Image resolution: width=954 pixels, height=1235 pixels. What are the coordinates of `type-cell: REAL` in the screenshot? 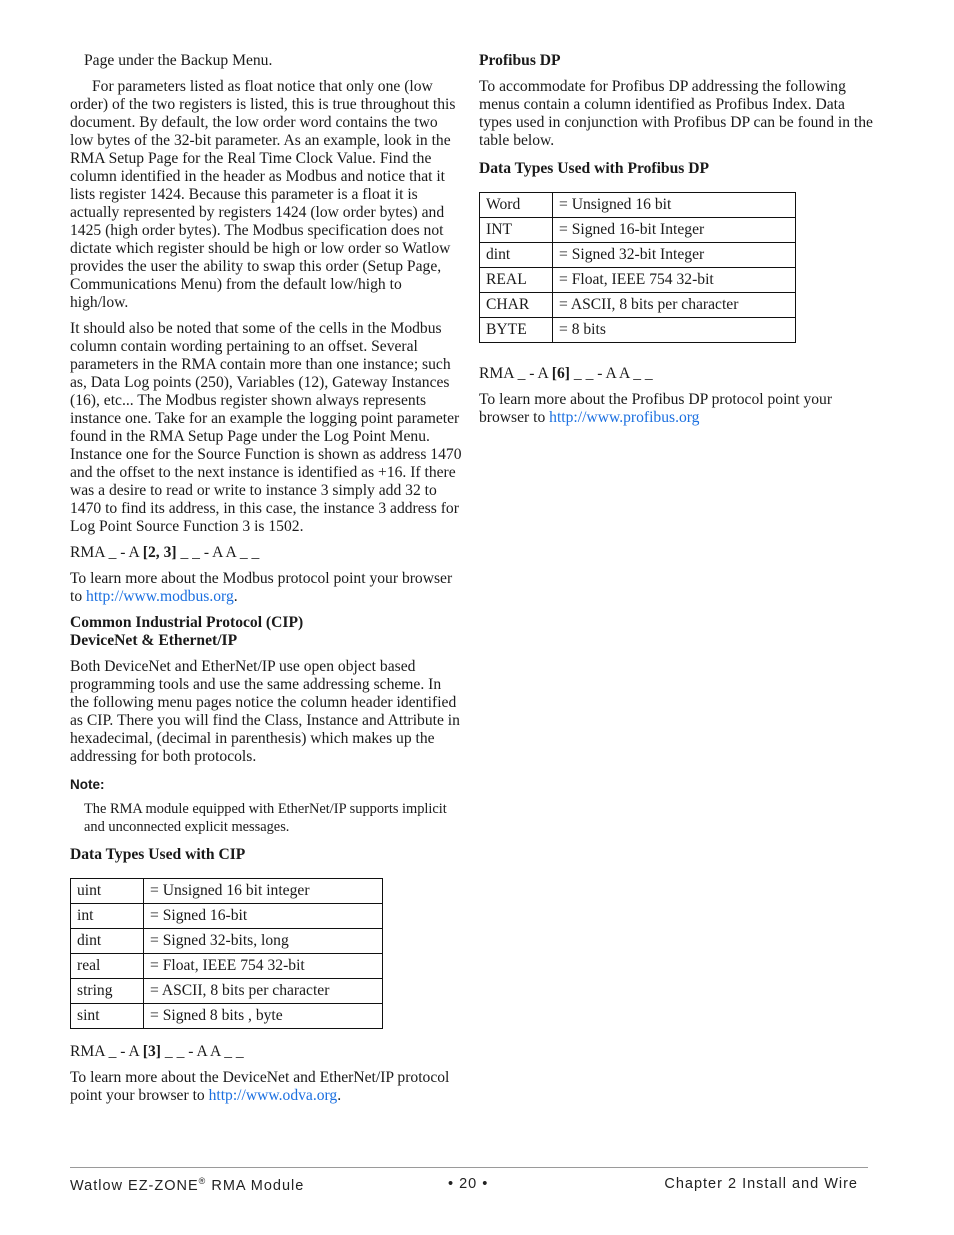 It's located at (516, 280).